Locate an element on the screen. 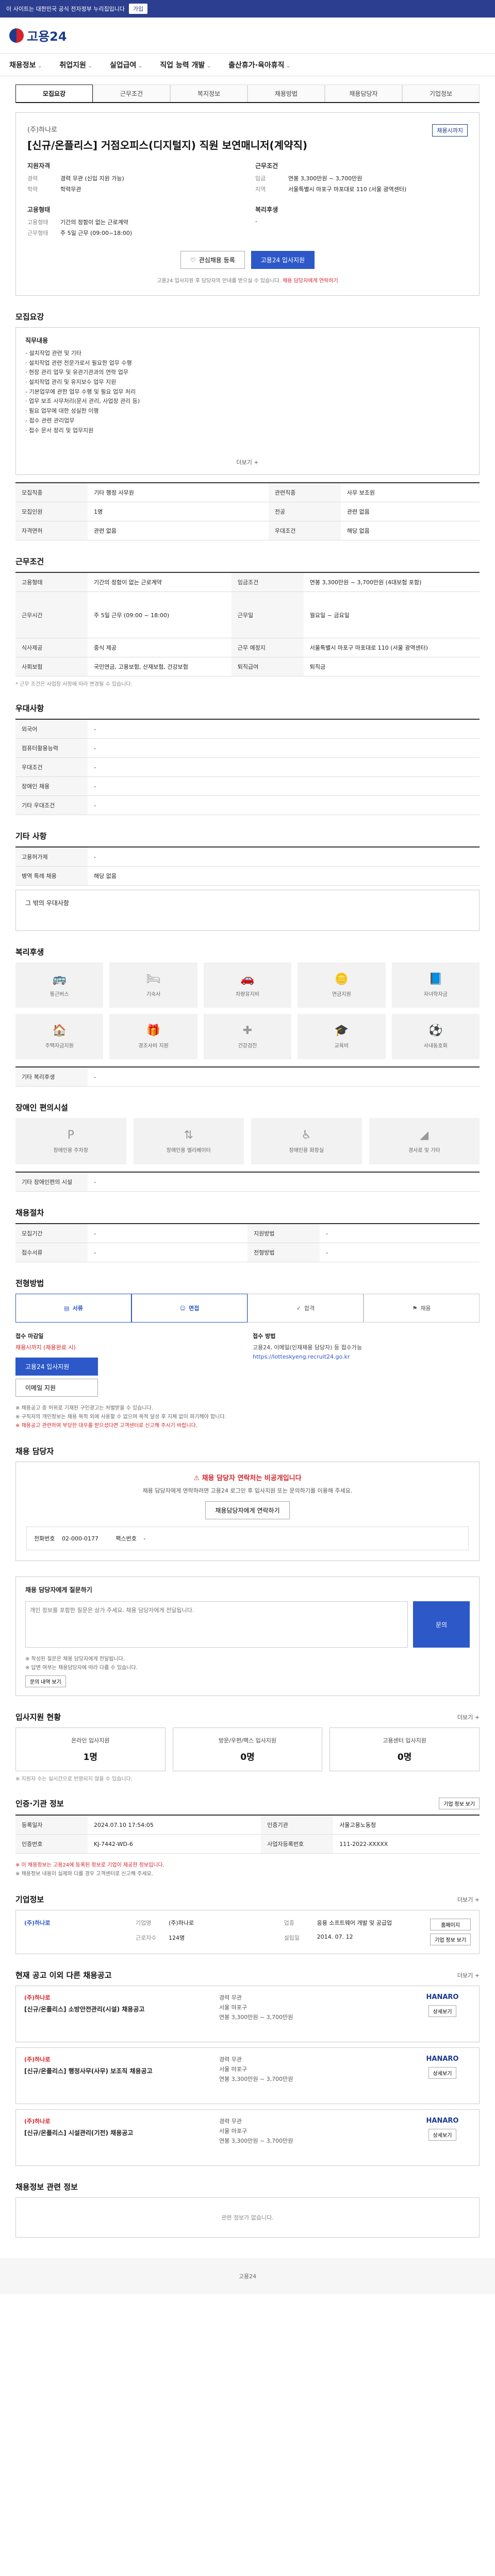  table-row: 고용허가제 - is located at coordinates (247, 857).